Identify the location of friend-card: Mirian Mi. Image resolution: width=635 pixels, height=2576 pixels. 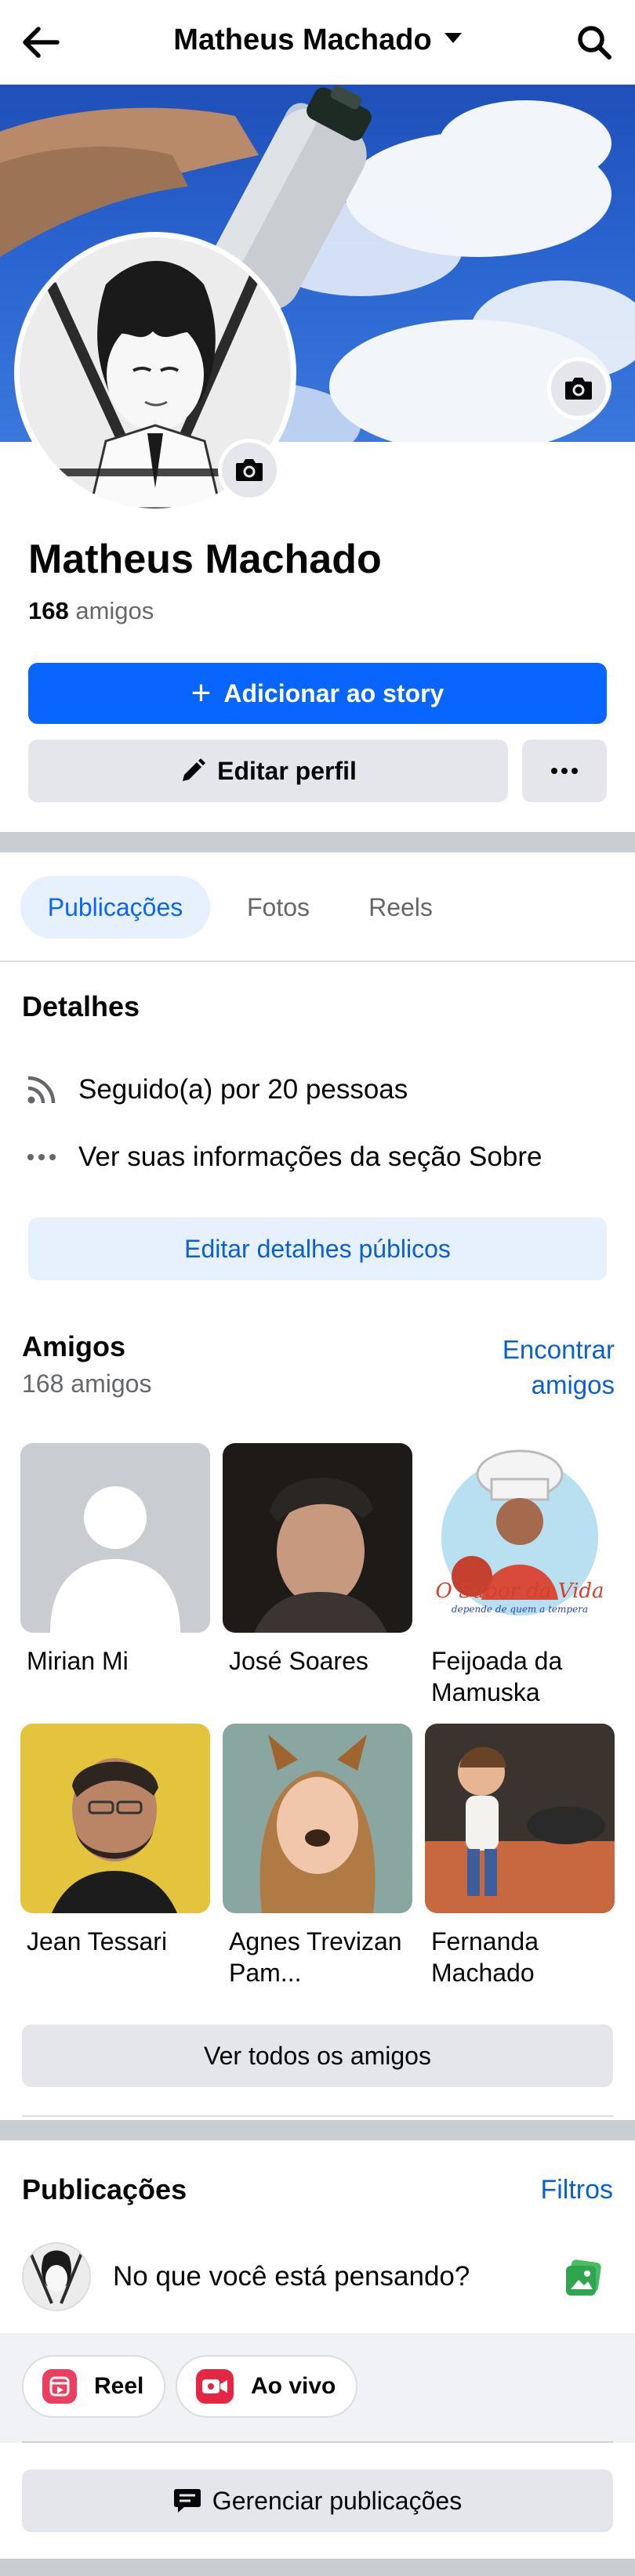
(115, 1560).